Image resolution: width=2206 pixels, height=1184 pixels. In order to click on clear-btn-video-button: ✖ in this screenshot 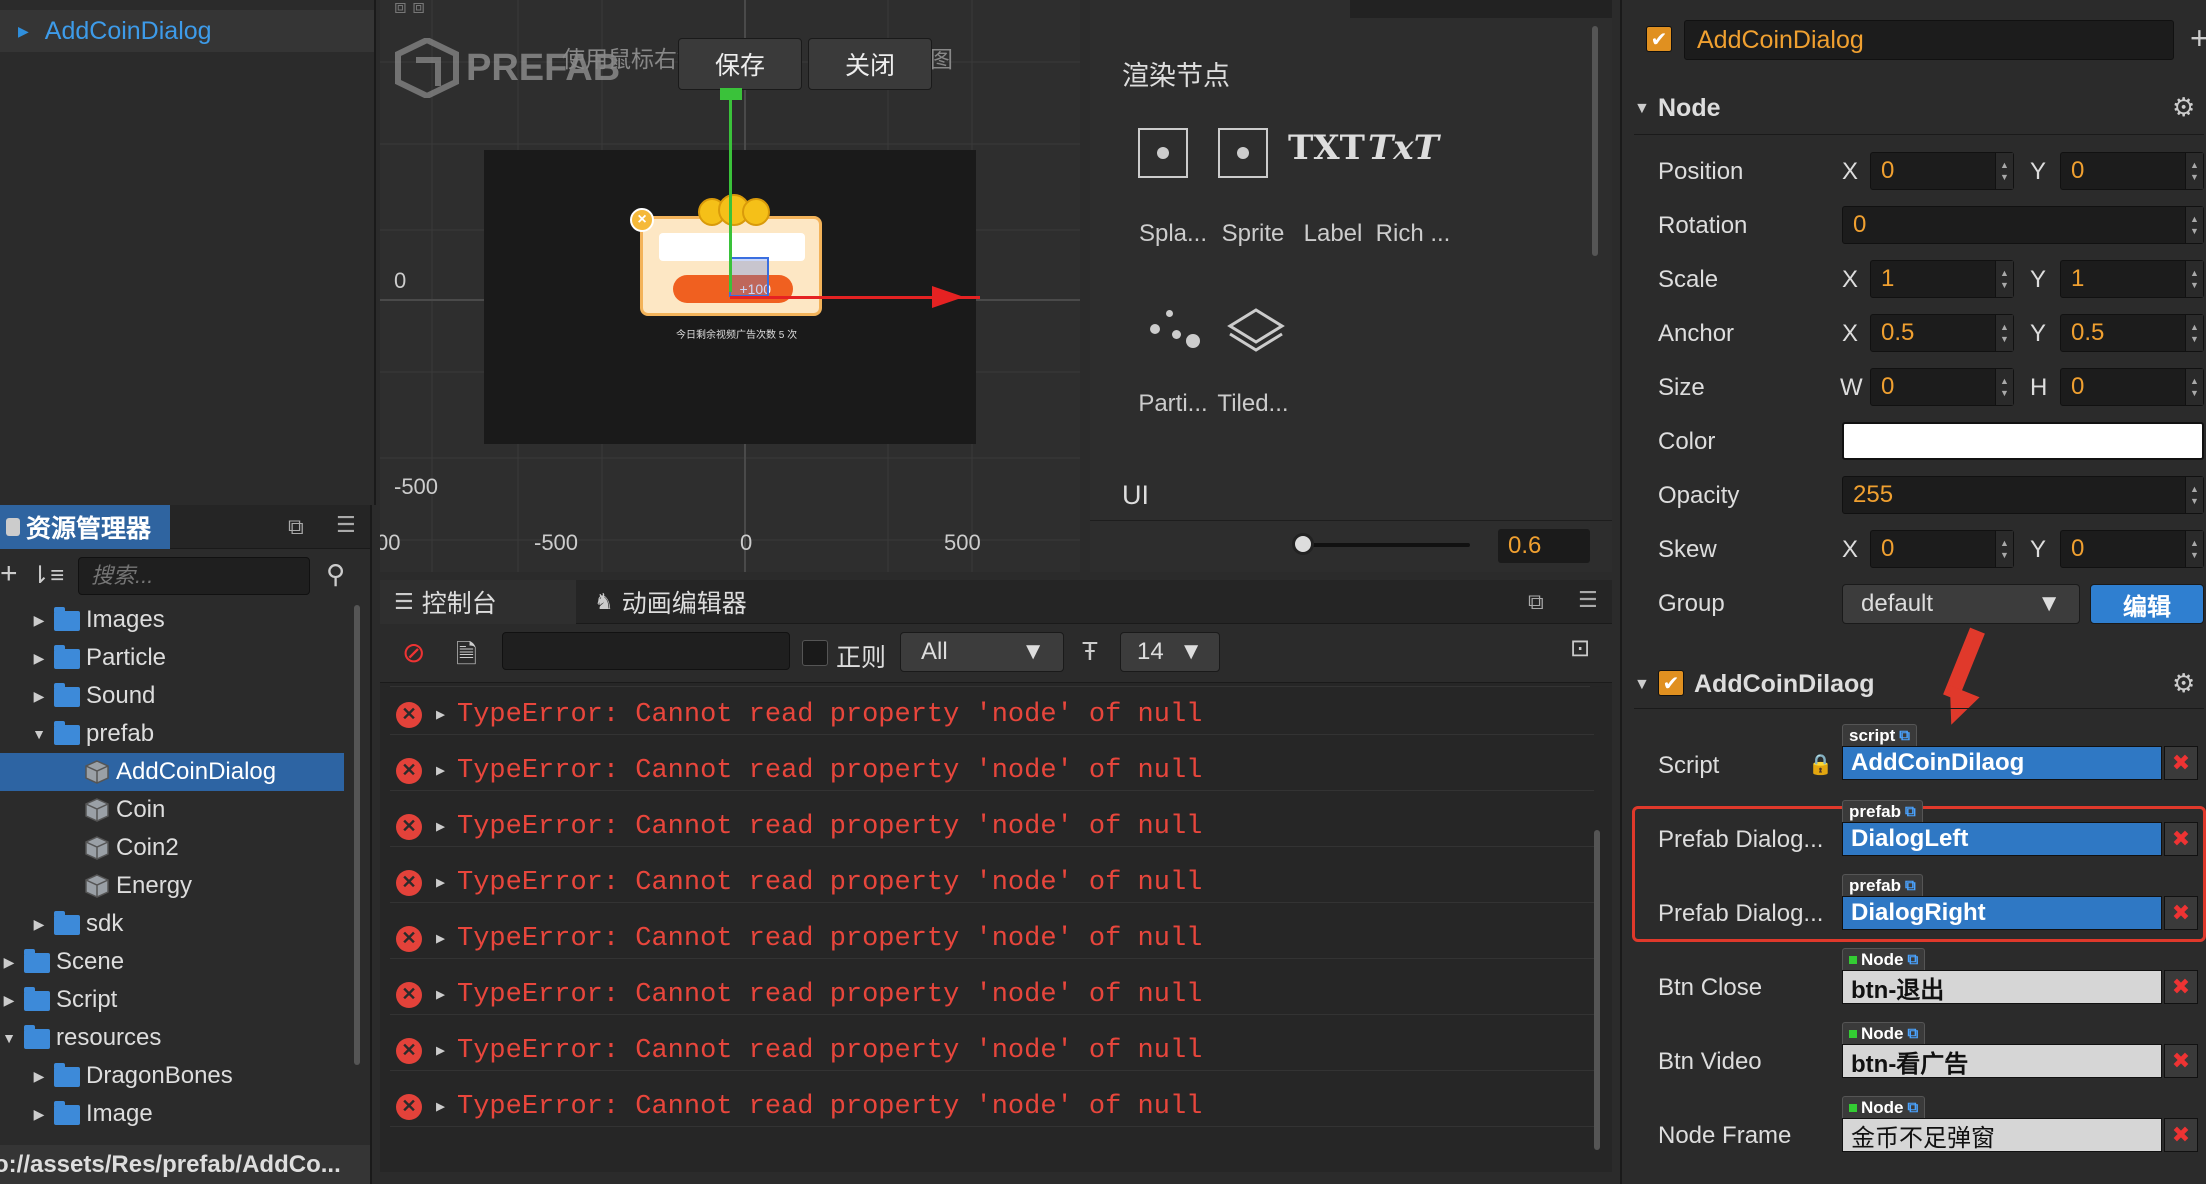, I will do `click(2181, 1061)`.